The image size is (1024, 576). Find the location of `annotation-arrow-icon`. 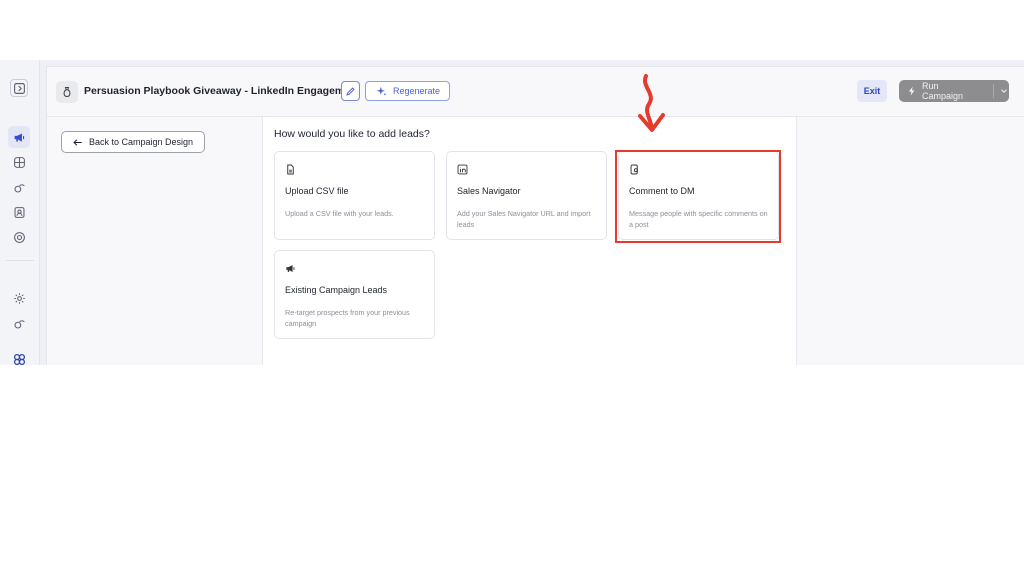

annotation-arrow-icon is located at coordinates (651, 103).